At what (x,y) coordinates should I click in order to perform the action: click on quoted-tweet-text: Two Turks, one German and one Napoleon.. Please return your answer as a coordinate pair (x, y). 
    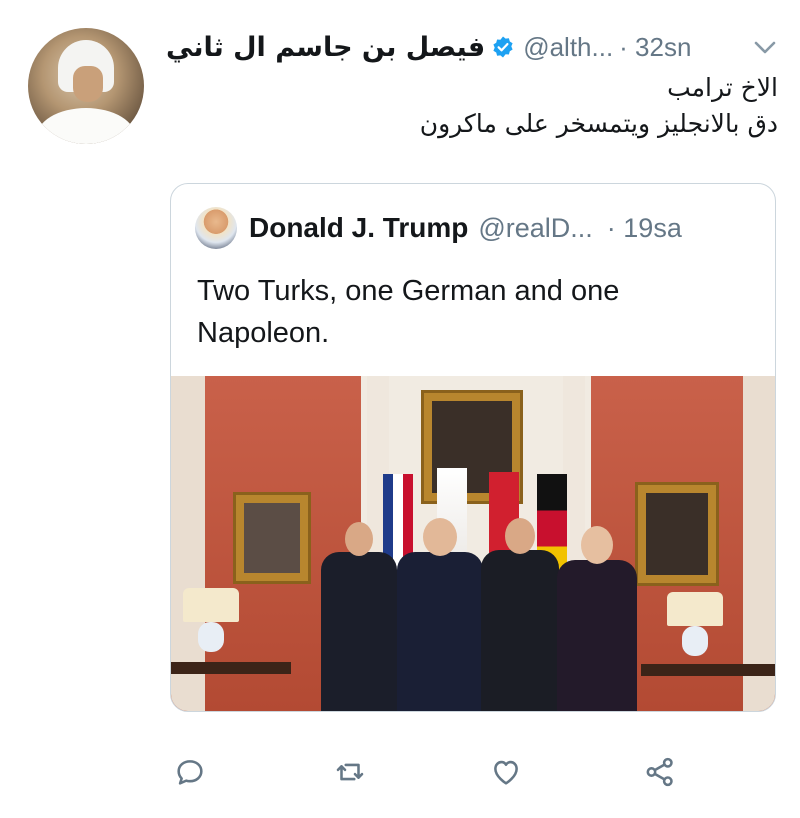
    Looking at the image, I should click on (408, 312).